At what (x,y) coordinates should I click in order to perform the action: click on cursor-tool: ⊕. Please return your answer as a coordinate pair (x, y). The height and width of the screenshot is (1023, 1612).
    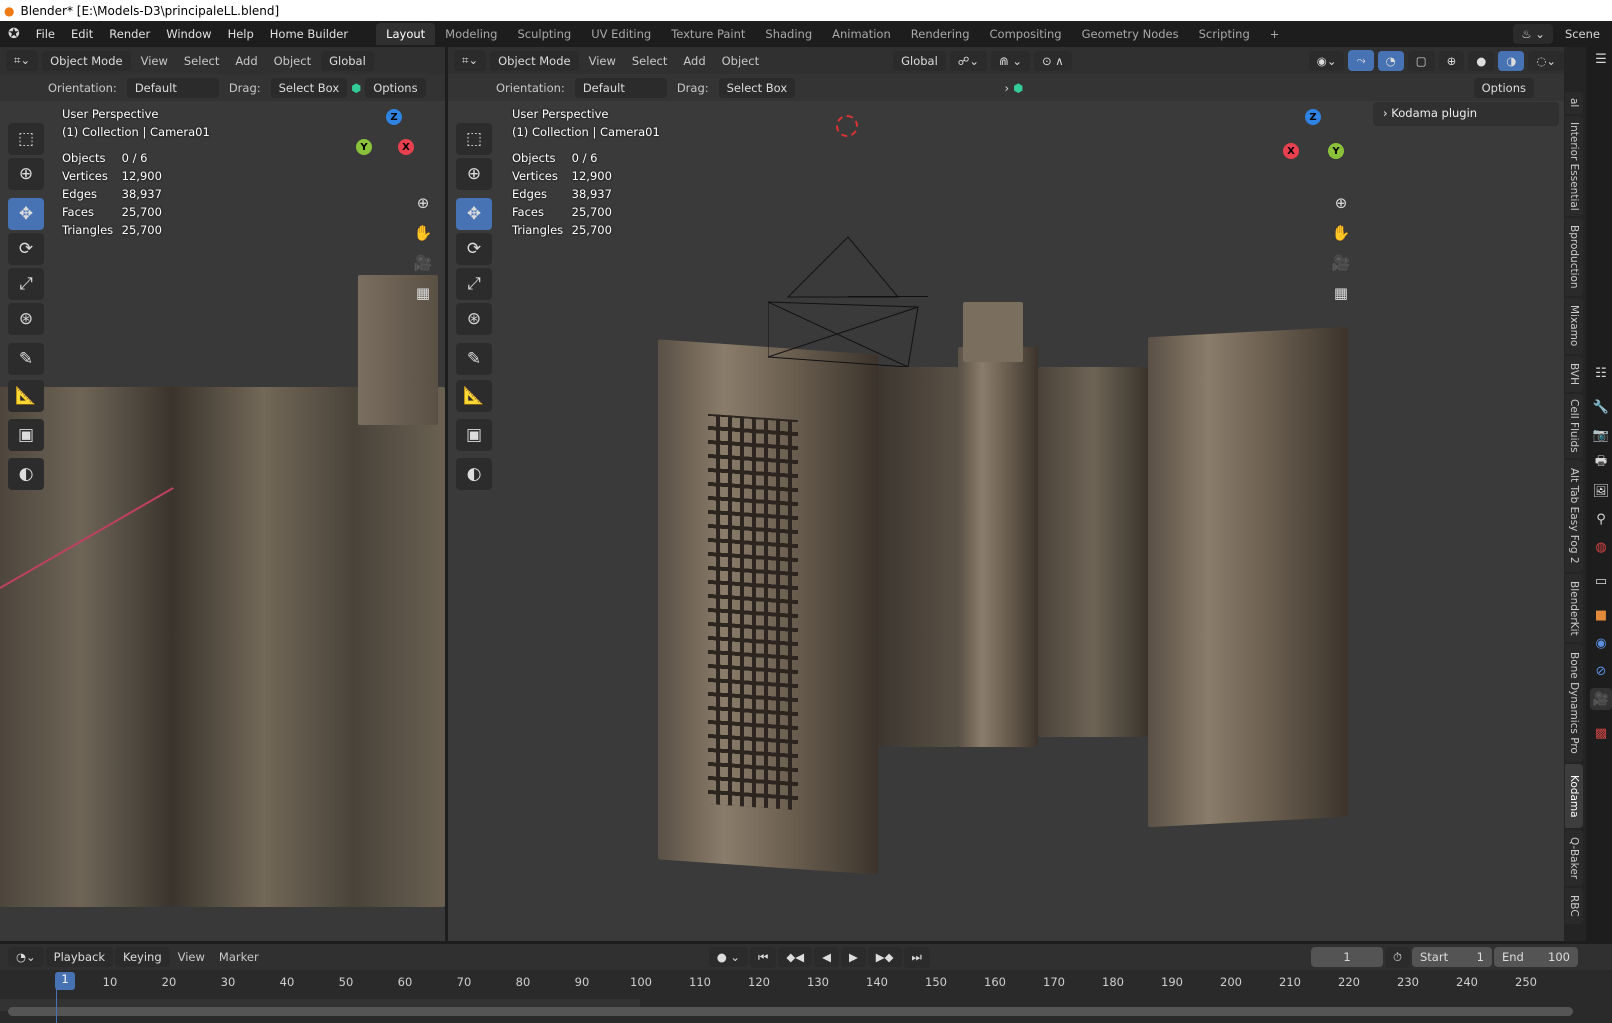
    Looking at the image, I should click on (26, 174).